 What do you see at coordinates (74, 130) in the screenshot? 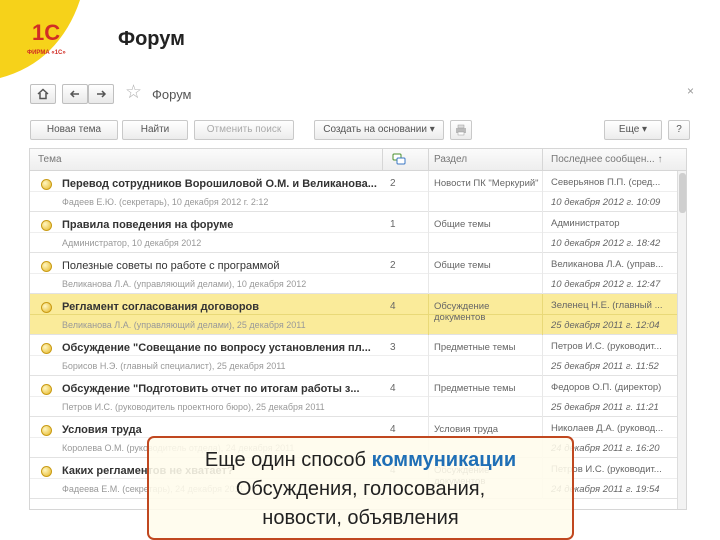
I see `new-topic-button: Новая тема` at bounding box center [74, 130].